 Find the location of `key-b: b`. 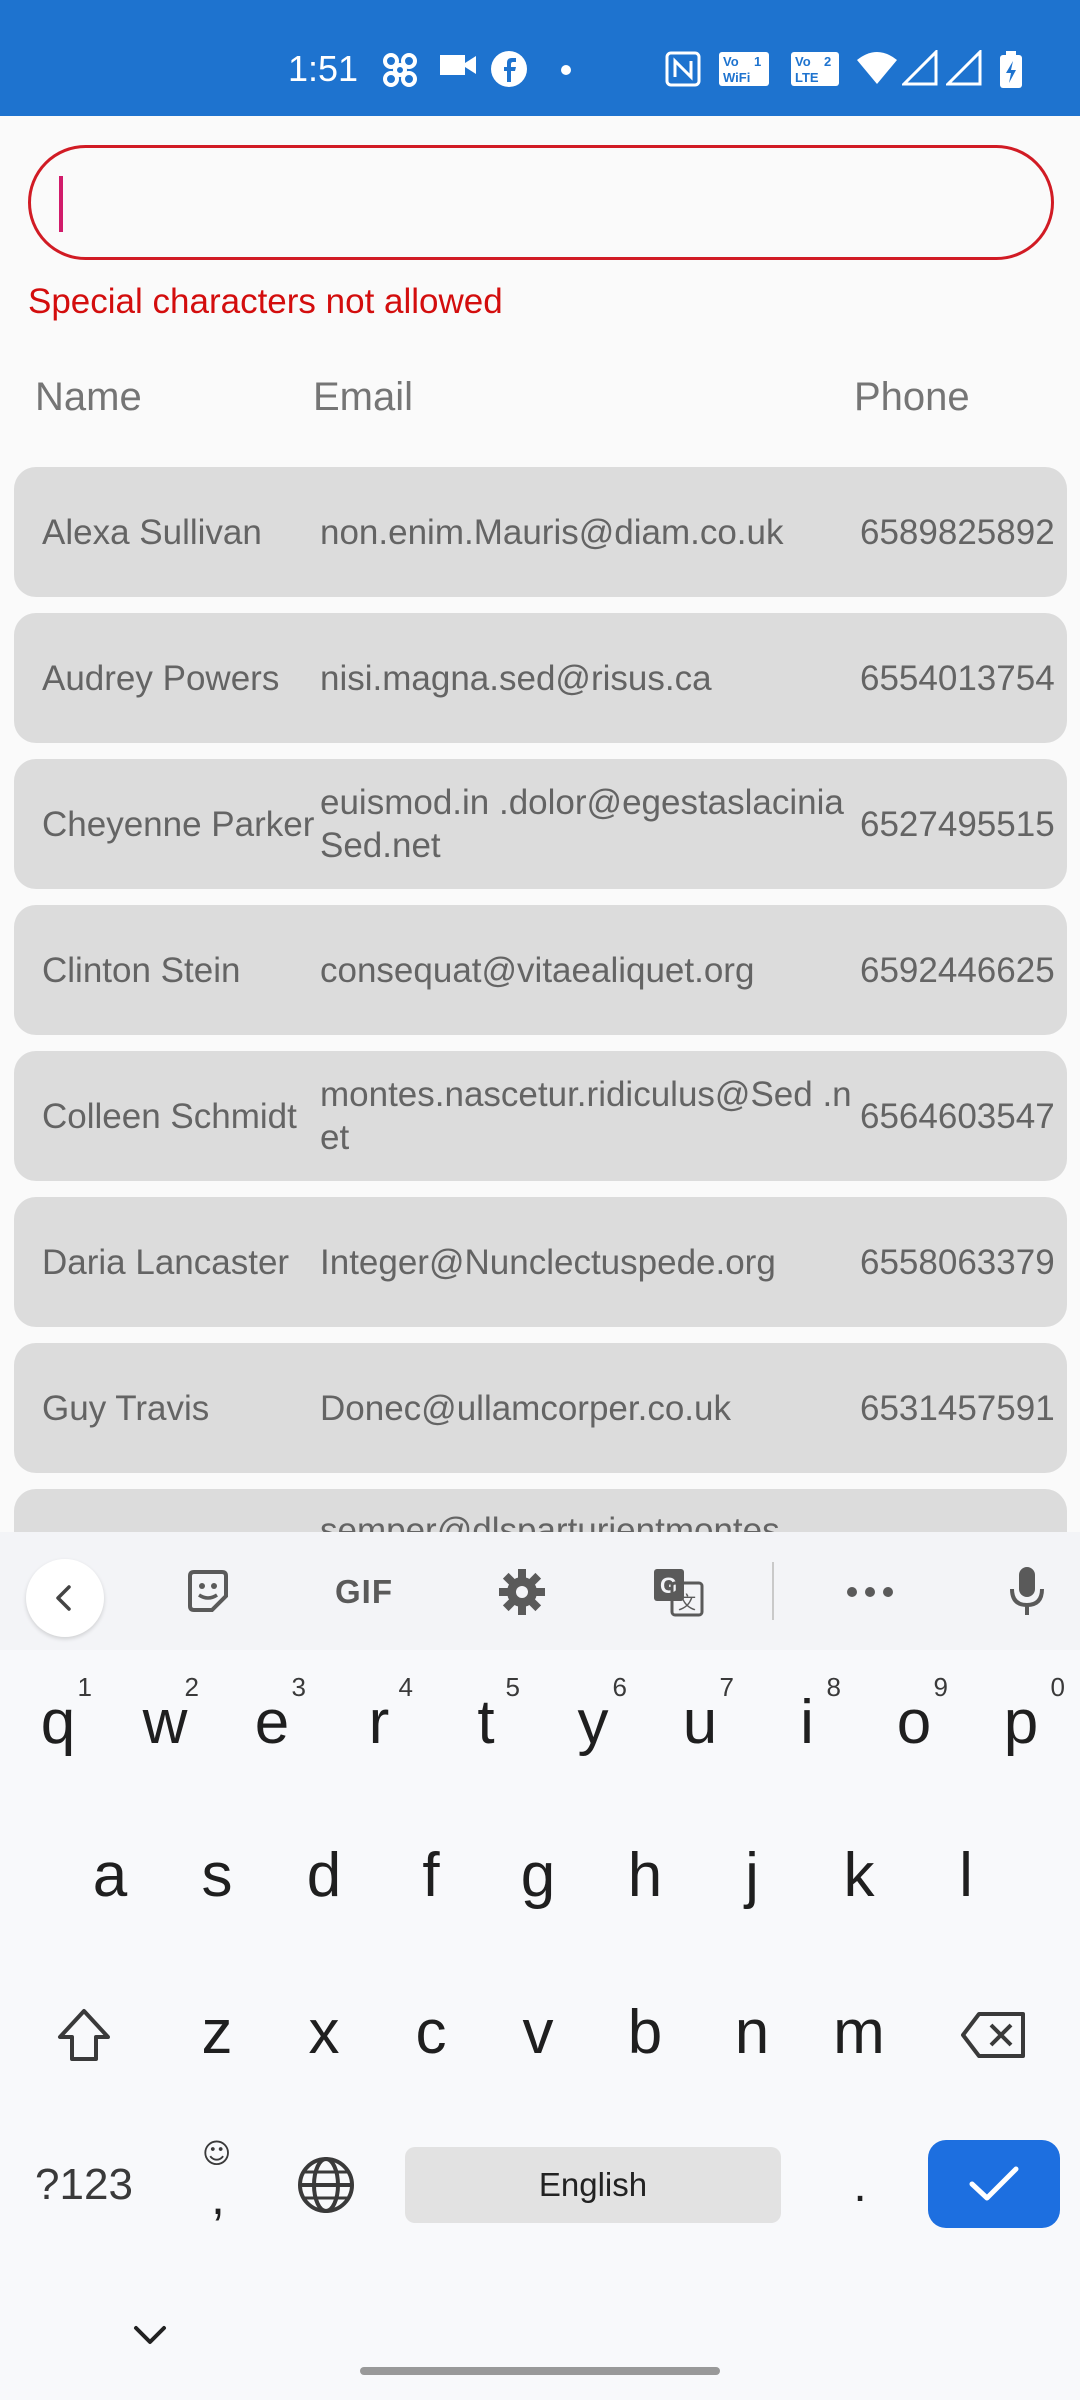

key-b: b is located at coordinates (645, 2032).